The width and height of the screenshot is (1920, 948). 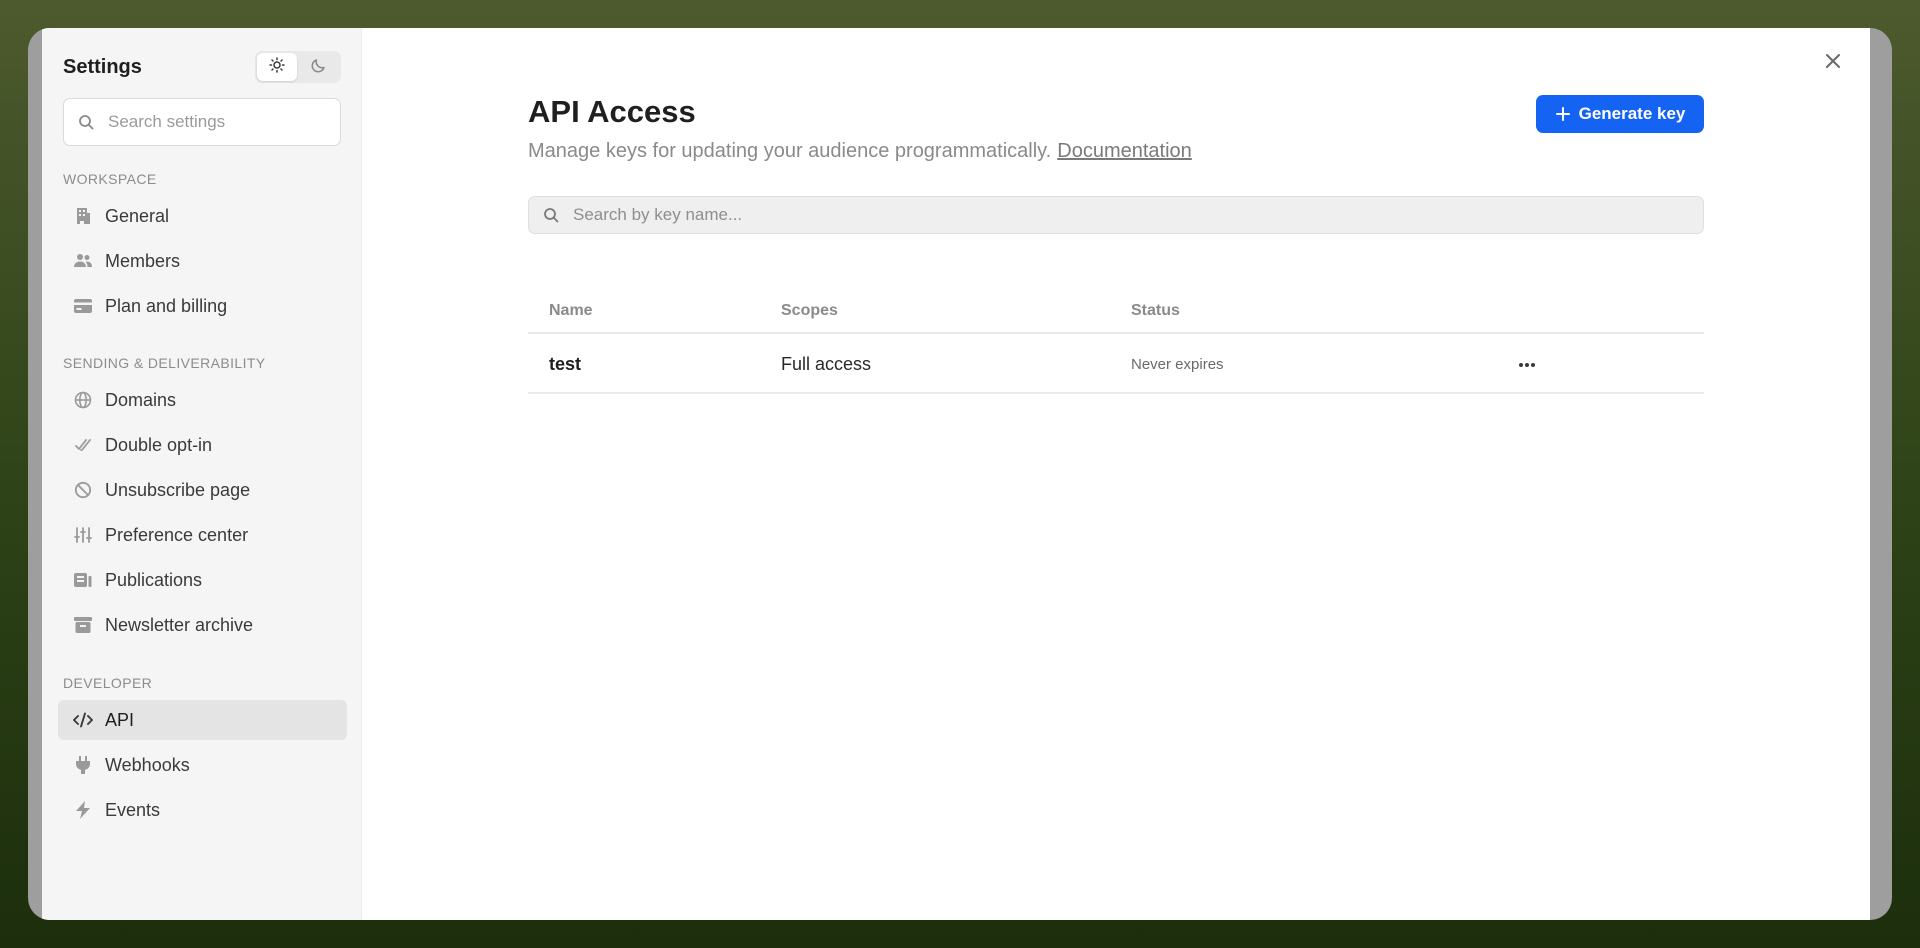 What do you see at coordinates (178, 489) in the screenshot?
I see `sidebar-item-label: Unsubscribe page` at bounding box center [178, 489].